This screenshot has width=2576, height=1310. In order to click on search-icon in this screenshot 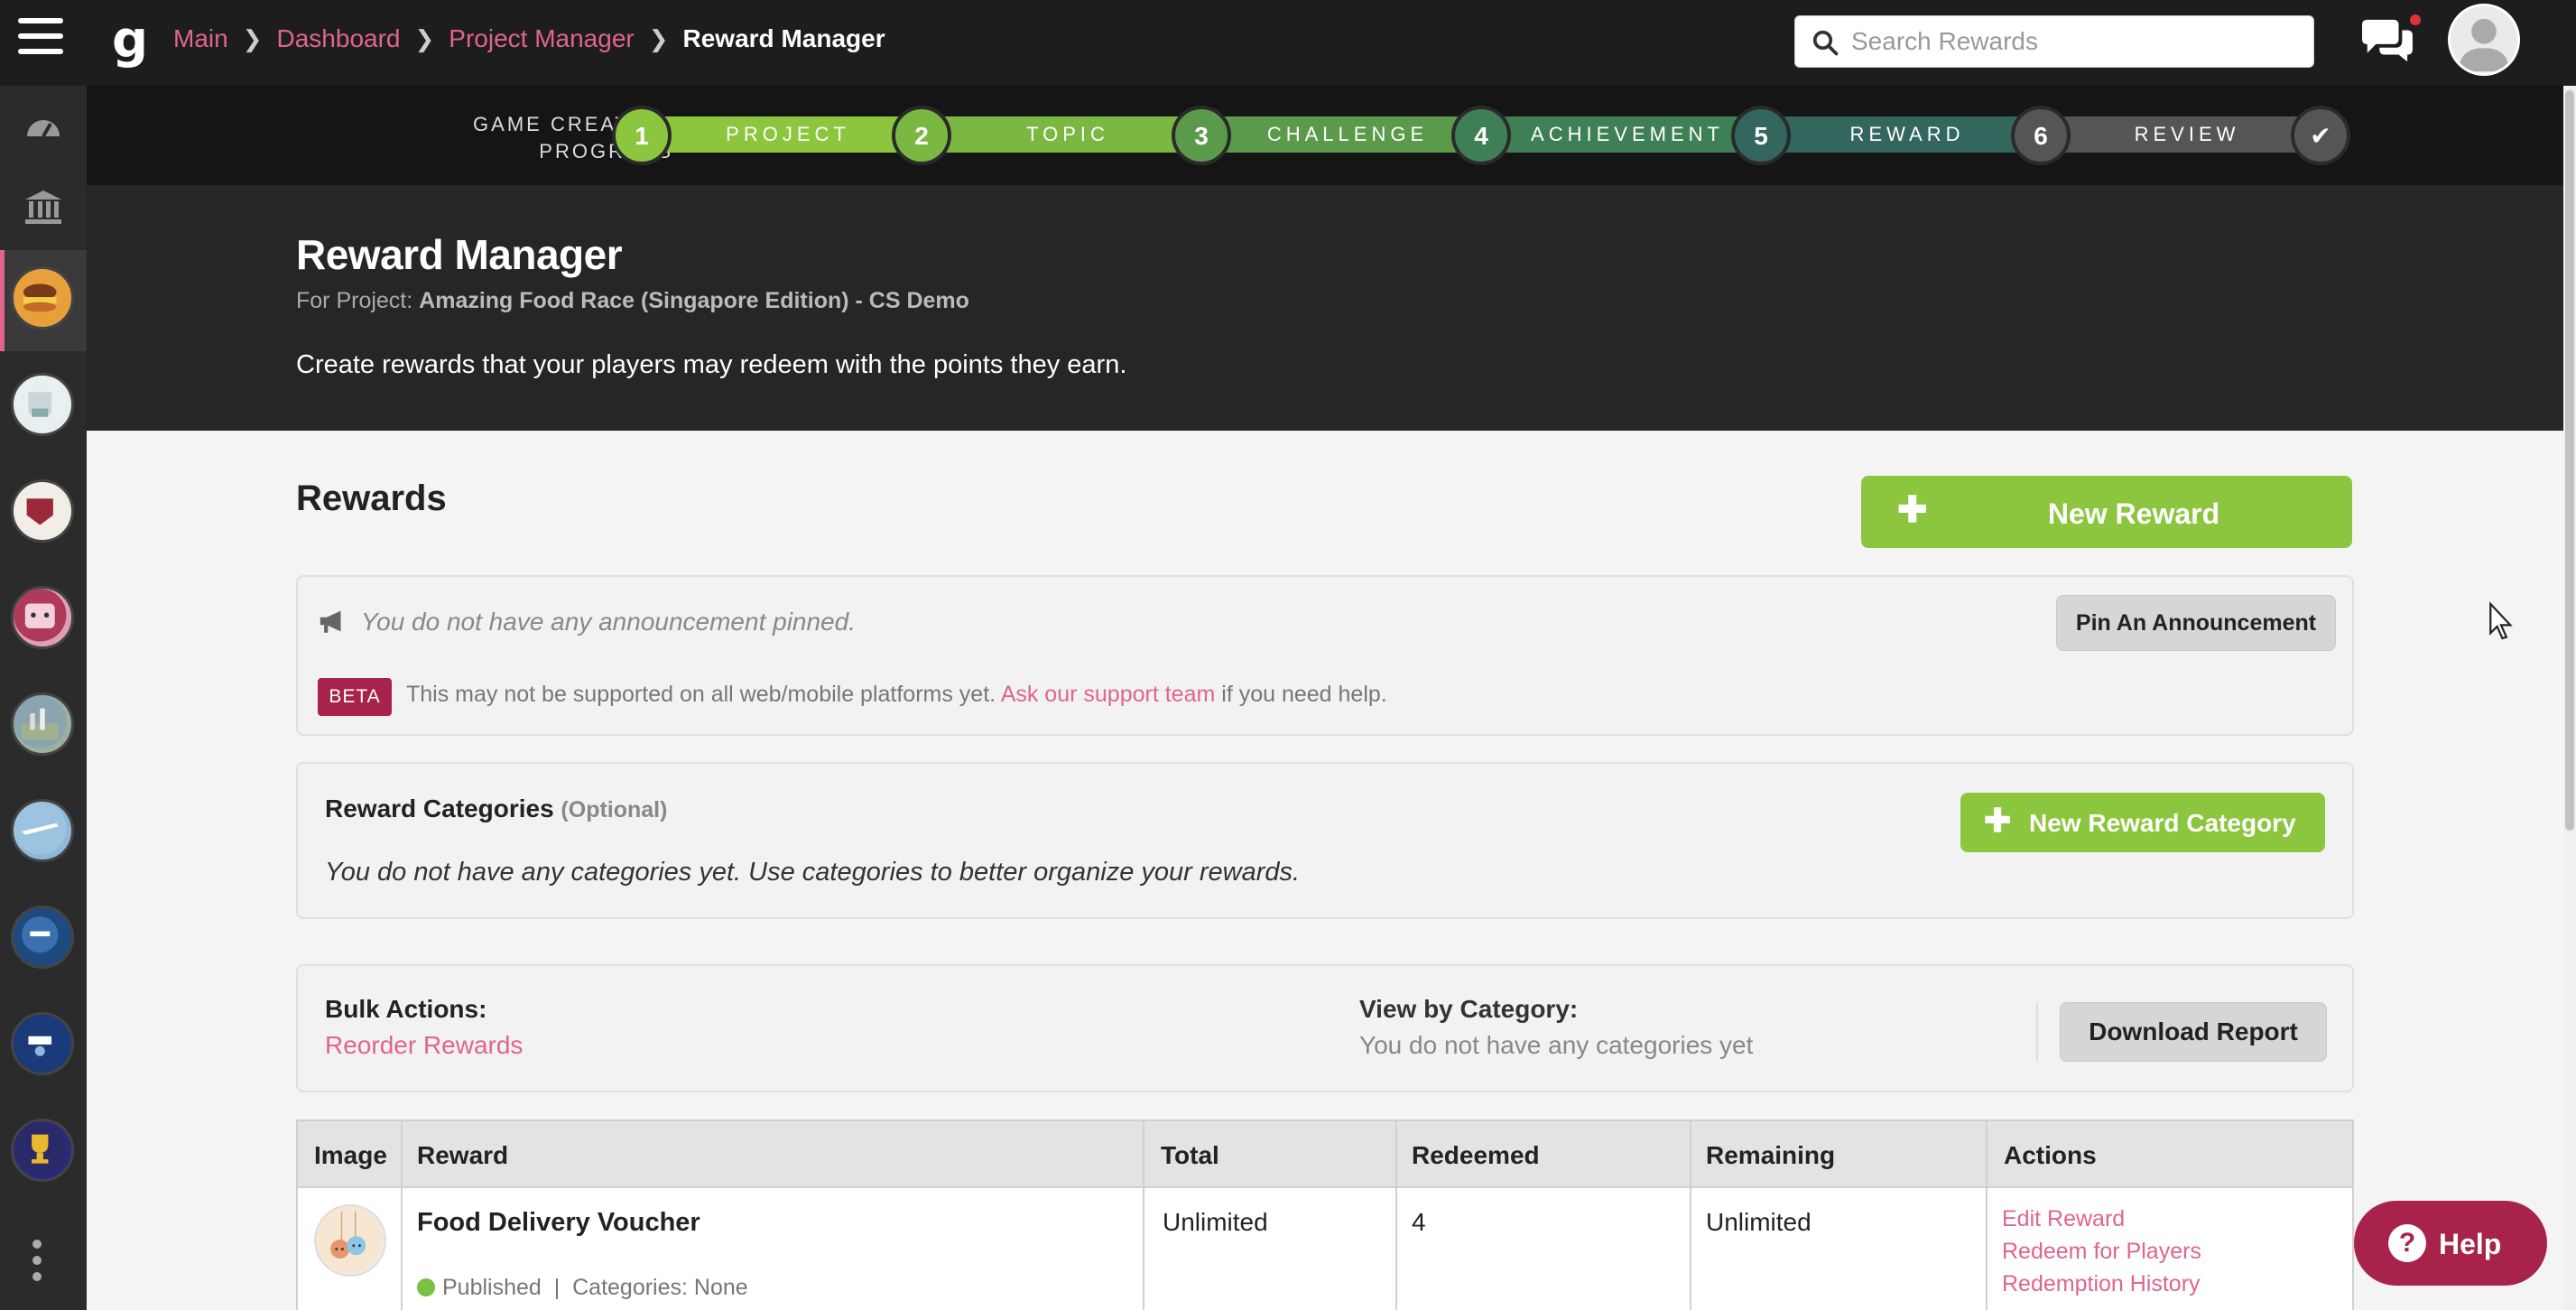, I will do `click(1825, 43)`.